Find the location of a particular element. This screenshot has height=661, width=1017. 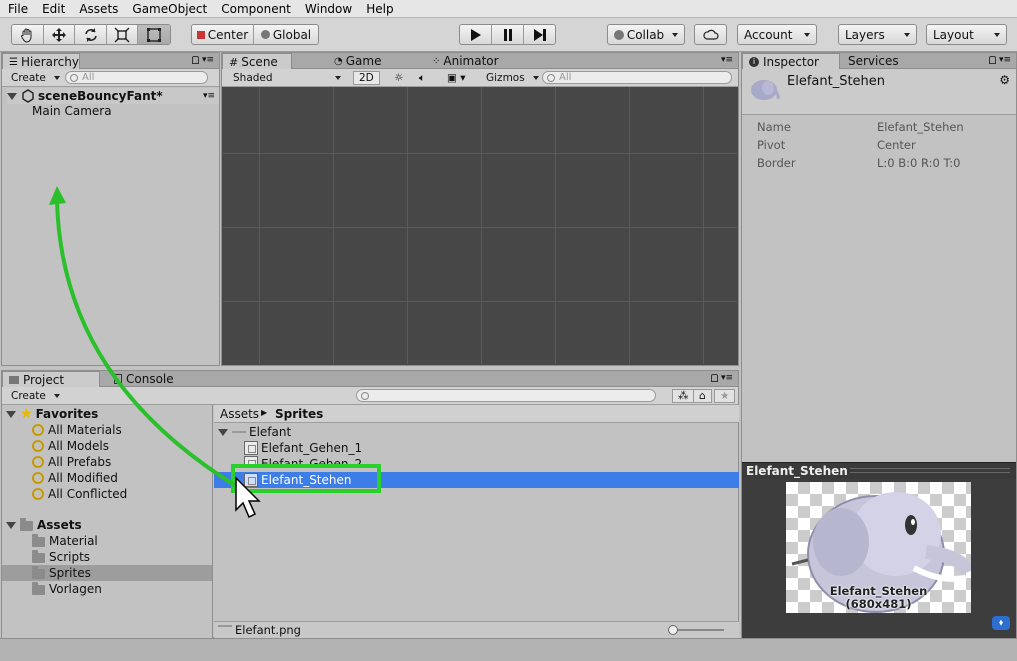

tab-animator: ⁘ Animator is located at coordinates (462, 61).